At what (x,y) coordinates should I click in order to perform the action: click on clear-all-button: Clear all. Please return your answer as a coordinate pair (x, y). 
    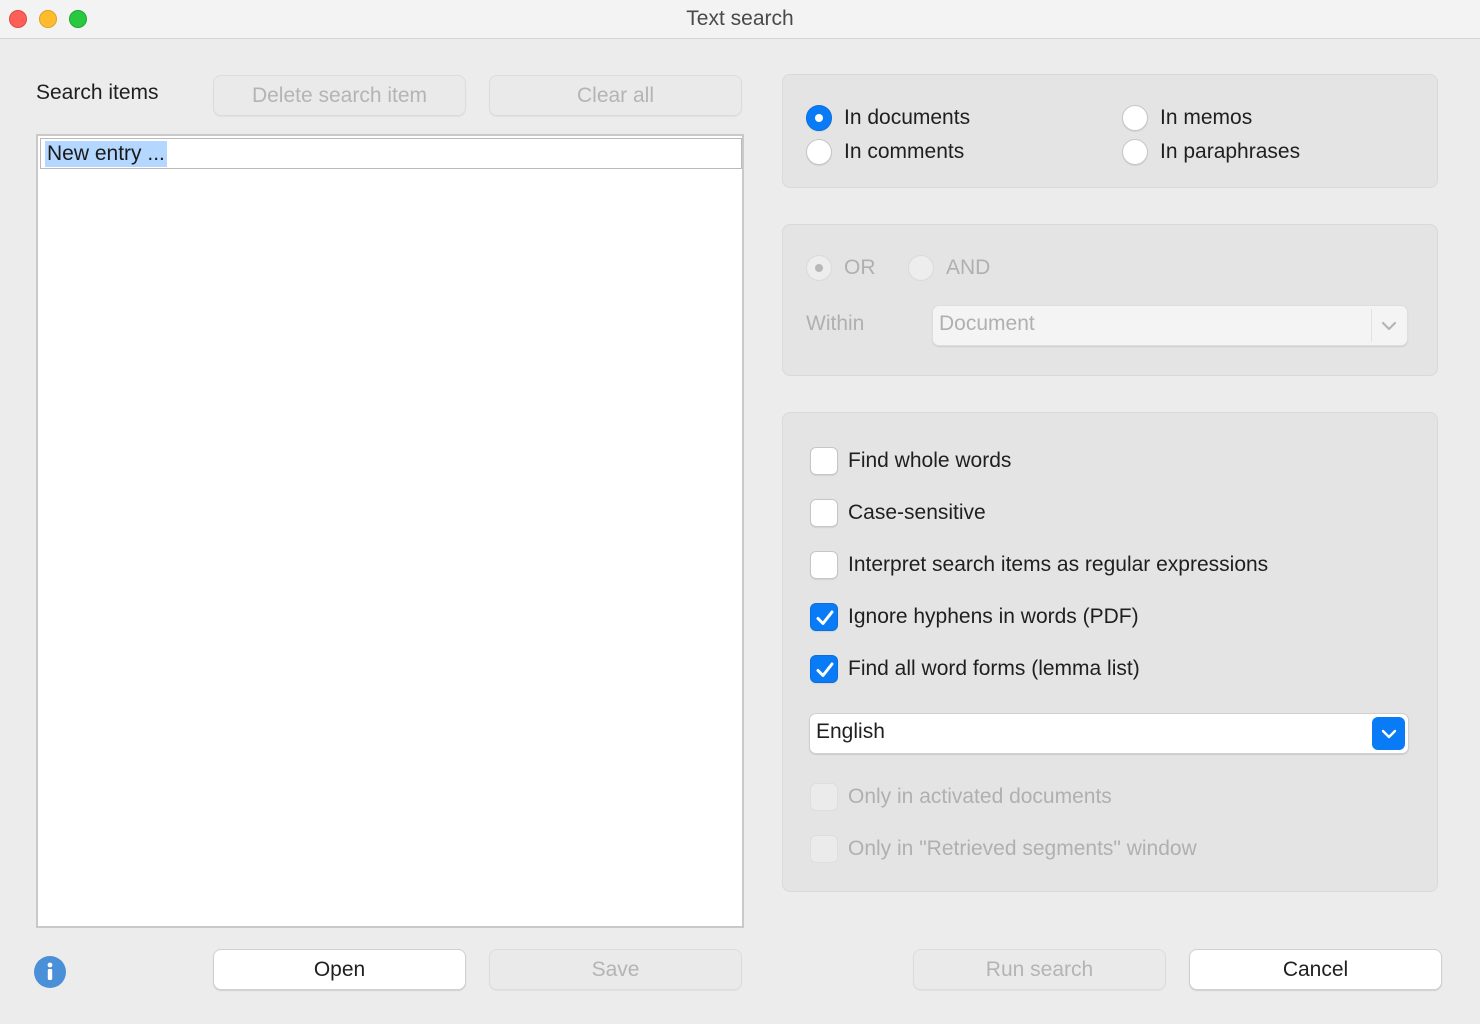
    Looking at the image, I should click on (615, 95).